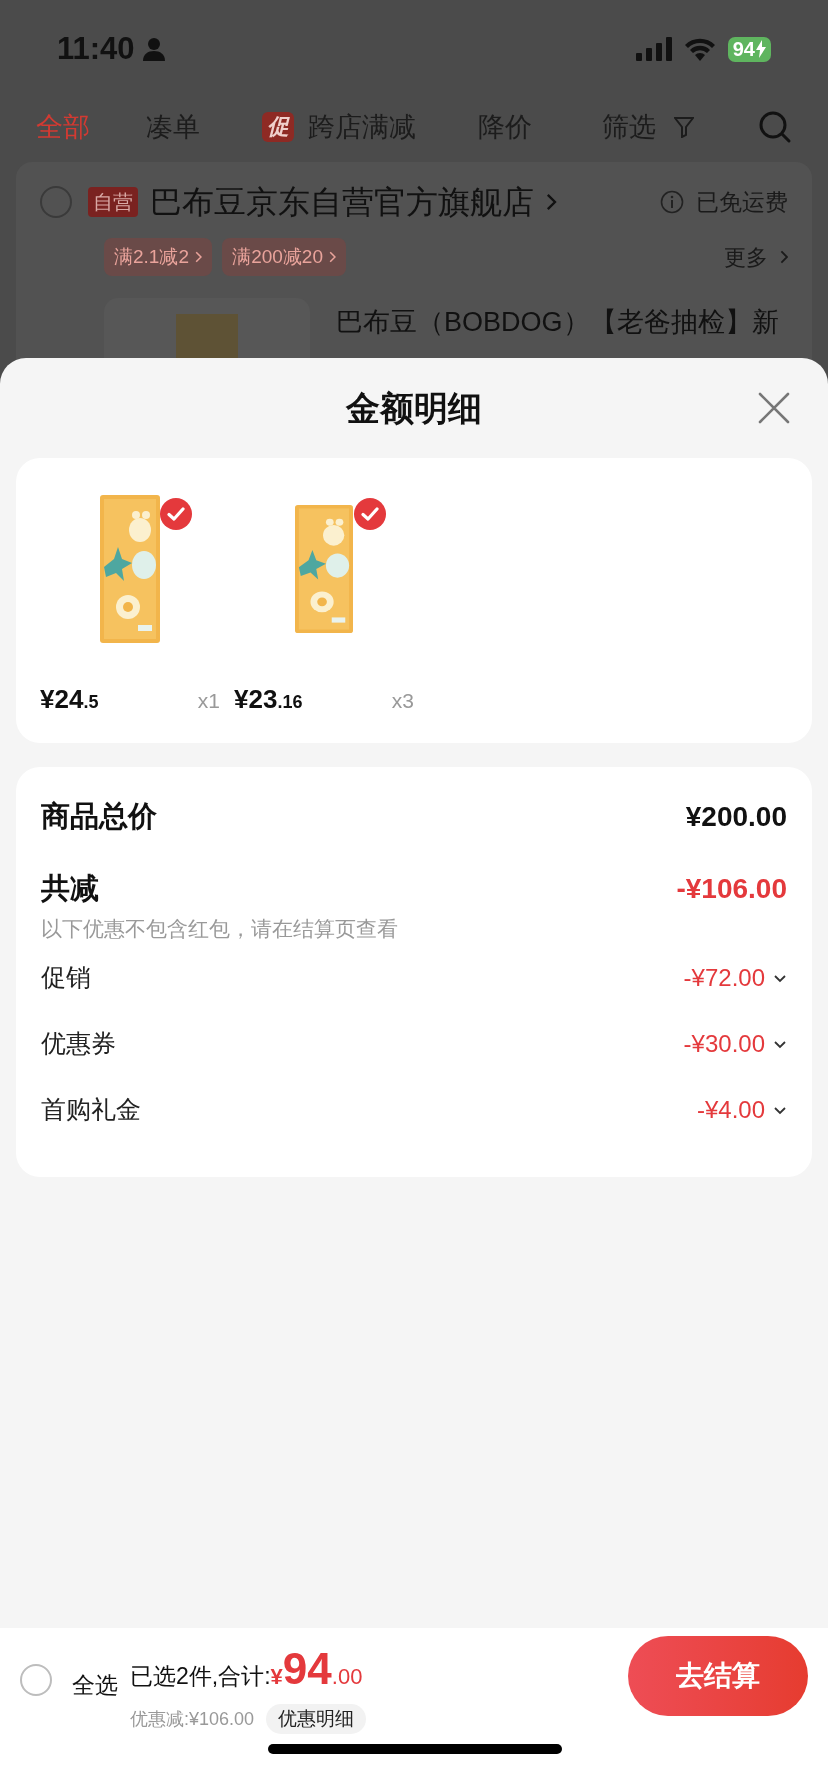 This screenshot has width=828, height=1792. What do you see at coordinates (653, 49) in the screenshot?
I see `signal-icon` at bounding box center [653, 49].